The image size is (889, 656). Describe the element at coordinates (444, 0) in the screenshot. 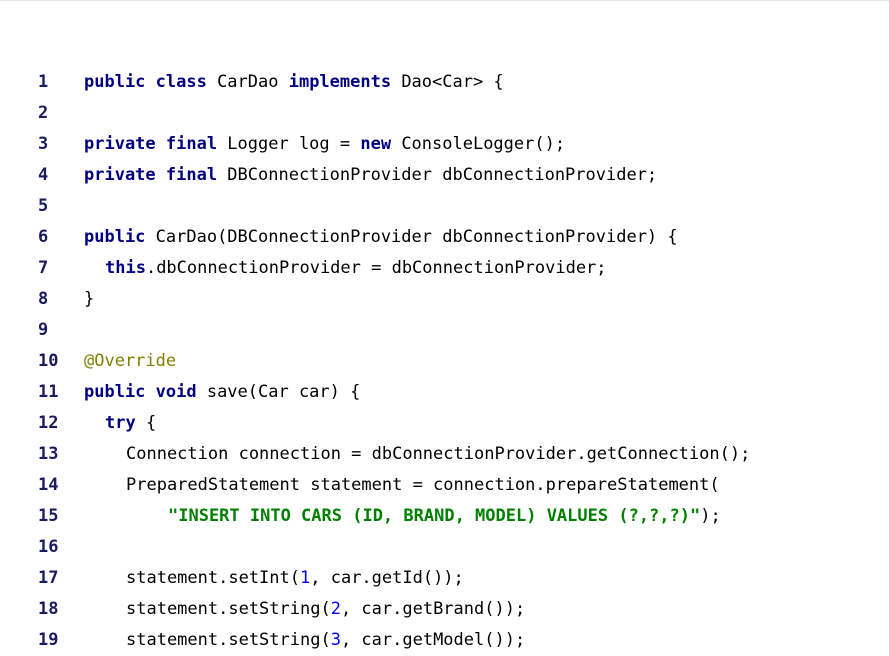

I see `top-divider` at that location.